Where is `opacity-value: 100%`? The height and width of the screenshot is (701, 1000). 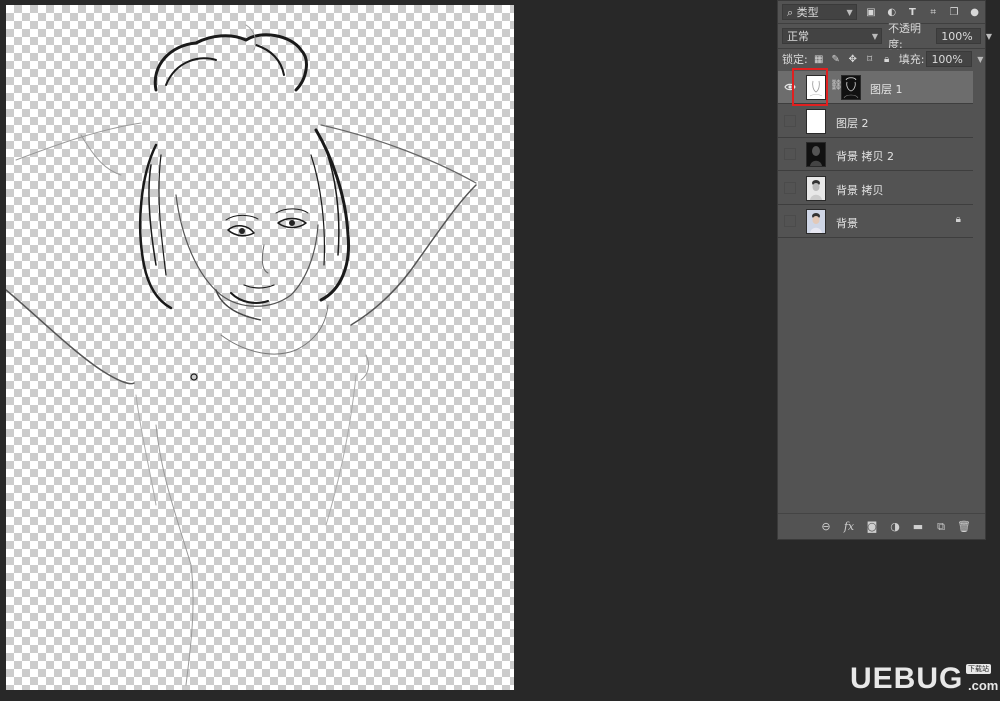
opacity-value: 100% is located at coordinates (957, 36).